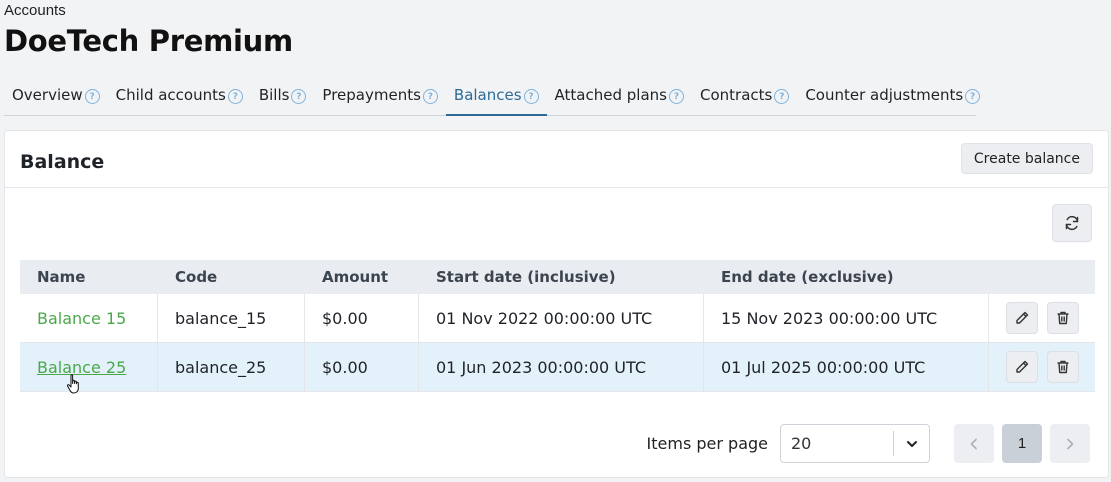 This screenshot has width=1111, height=482. I want to click on start-date-cell: 01 Nov 2022 00:00:00 UTC, so click(561, 318).